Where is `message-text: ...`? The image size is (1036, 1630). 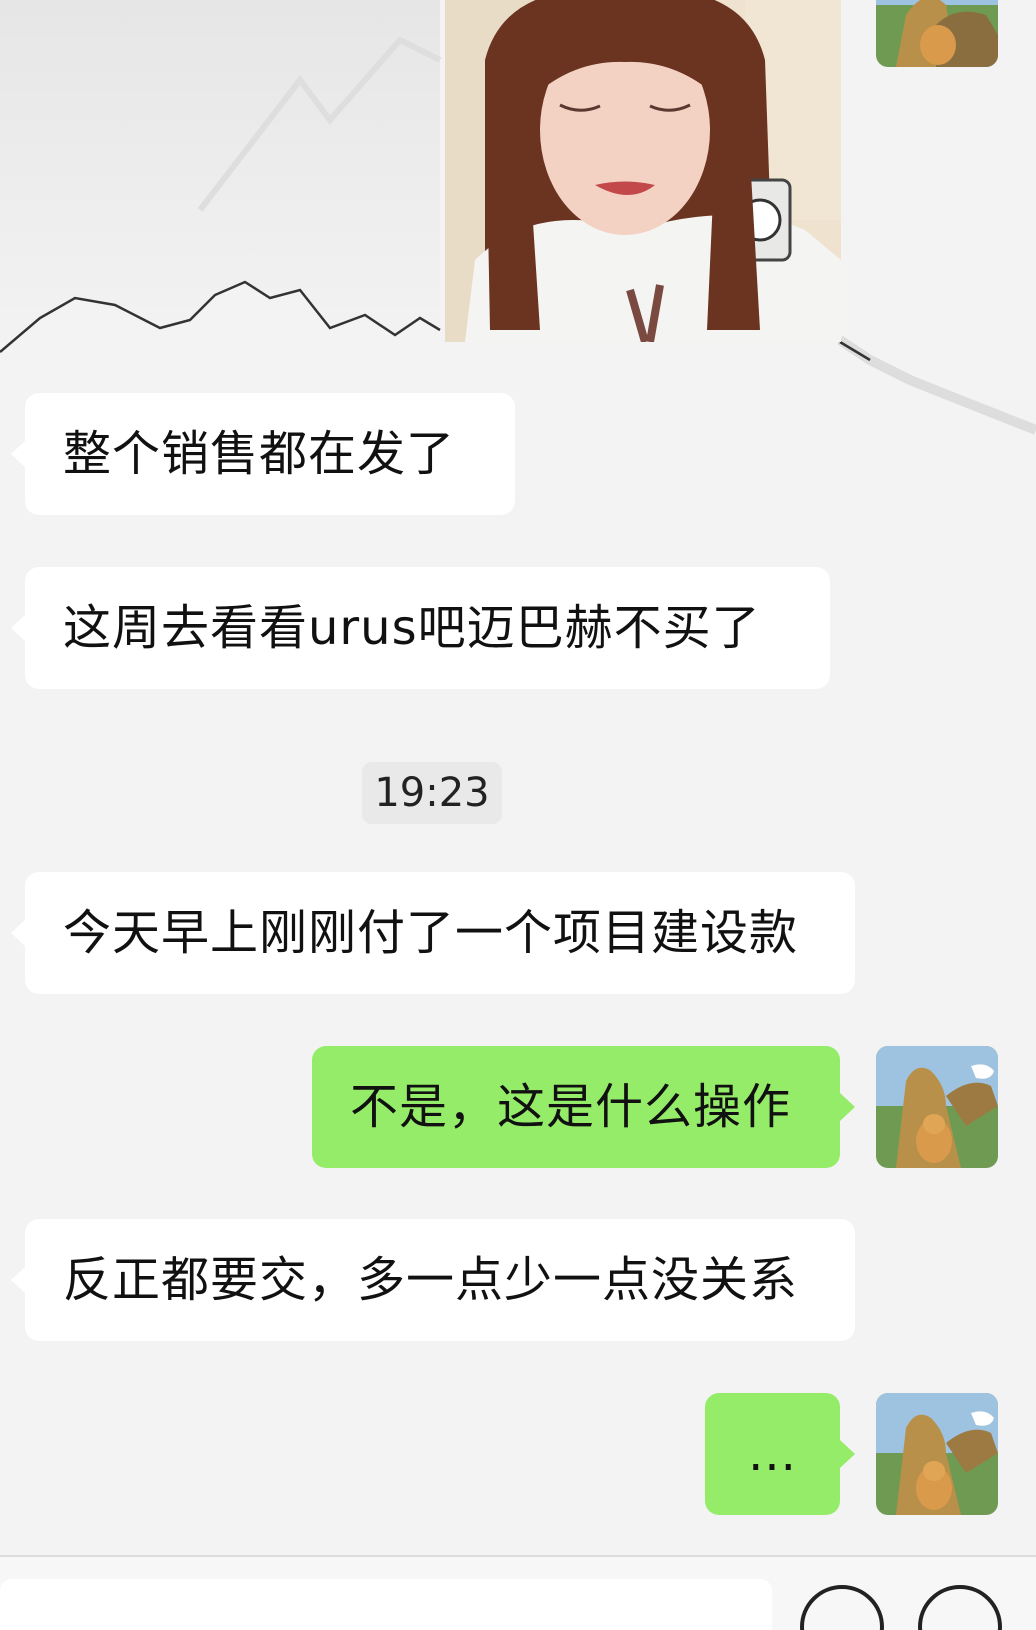
message-text: ... is located at coordinates (772, 1454).